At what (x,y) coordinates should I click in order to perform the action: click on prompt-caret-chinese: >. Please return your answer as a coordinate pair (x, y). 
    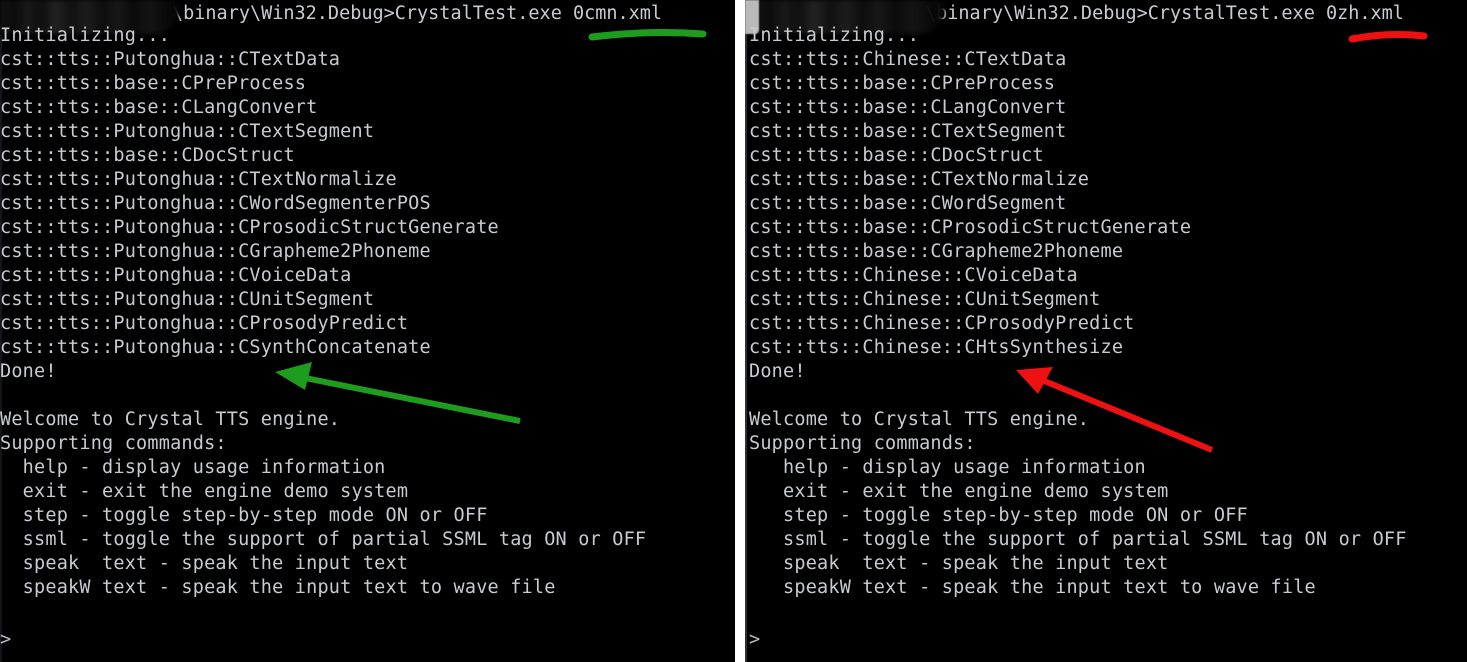
    Looking at the image, I should click on (754, 640).